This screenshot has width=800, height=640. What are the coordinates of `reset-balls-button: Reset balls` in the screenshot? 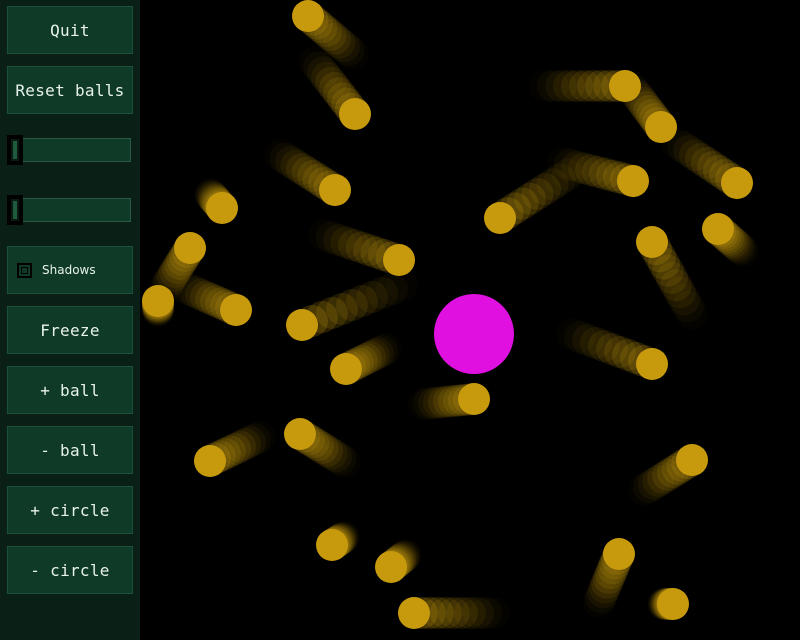 It's located at (70, 90).